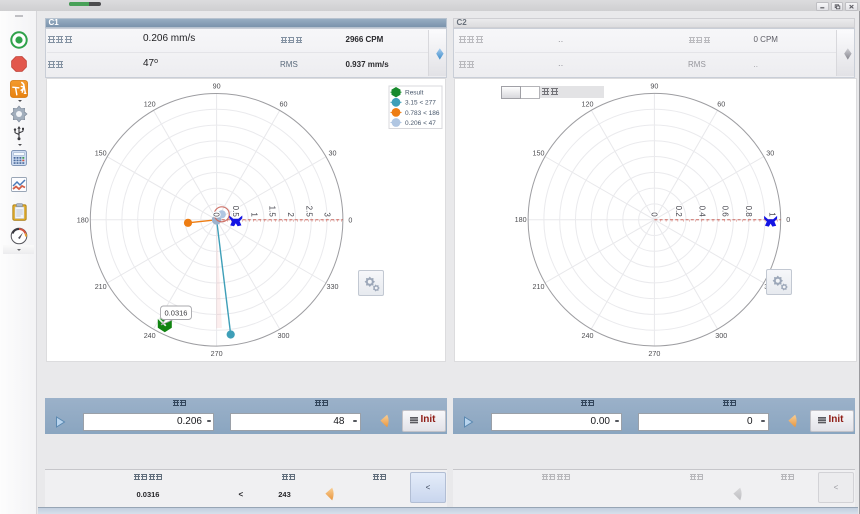 The height and width of the screenshot is (514, 860). What do you see at coordinates (420, 123) in the screenshot?
I see `svg-text: 0.206 < 47` at bounding box center [420, 123].